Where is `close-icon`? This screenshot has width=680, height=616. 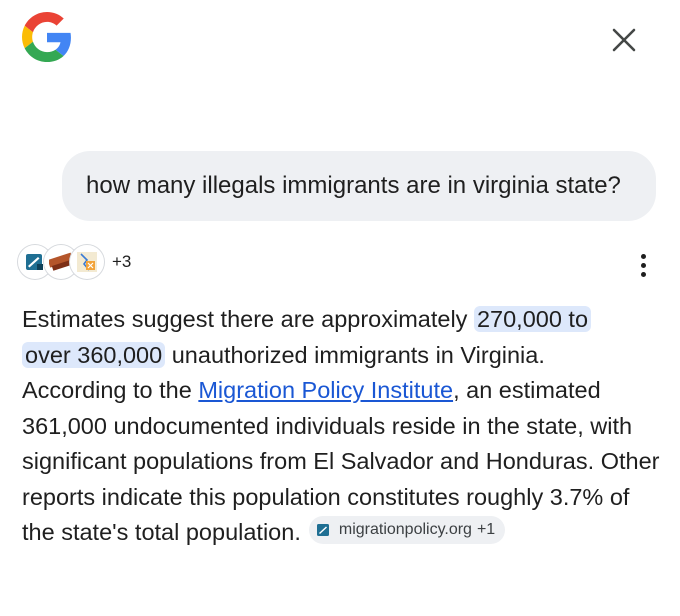
close-icon is located at coordinates (624, 40).